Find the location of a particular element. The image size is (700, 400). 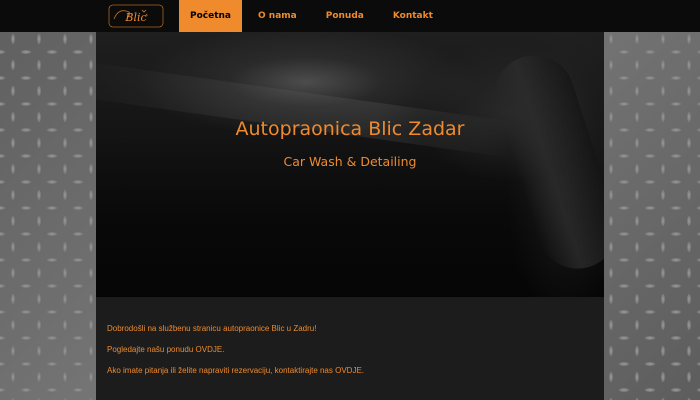

offer-paragraph: Pogledajte našu ponudu OVDJE. is located at coordinates (350, 349).